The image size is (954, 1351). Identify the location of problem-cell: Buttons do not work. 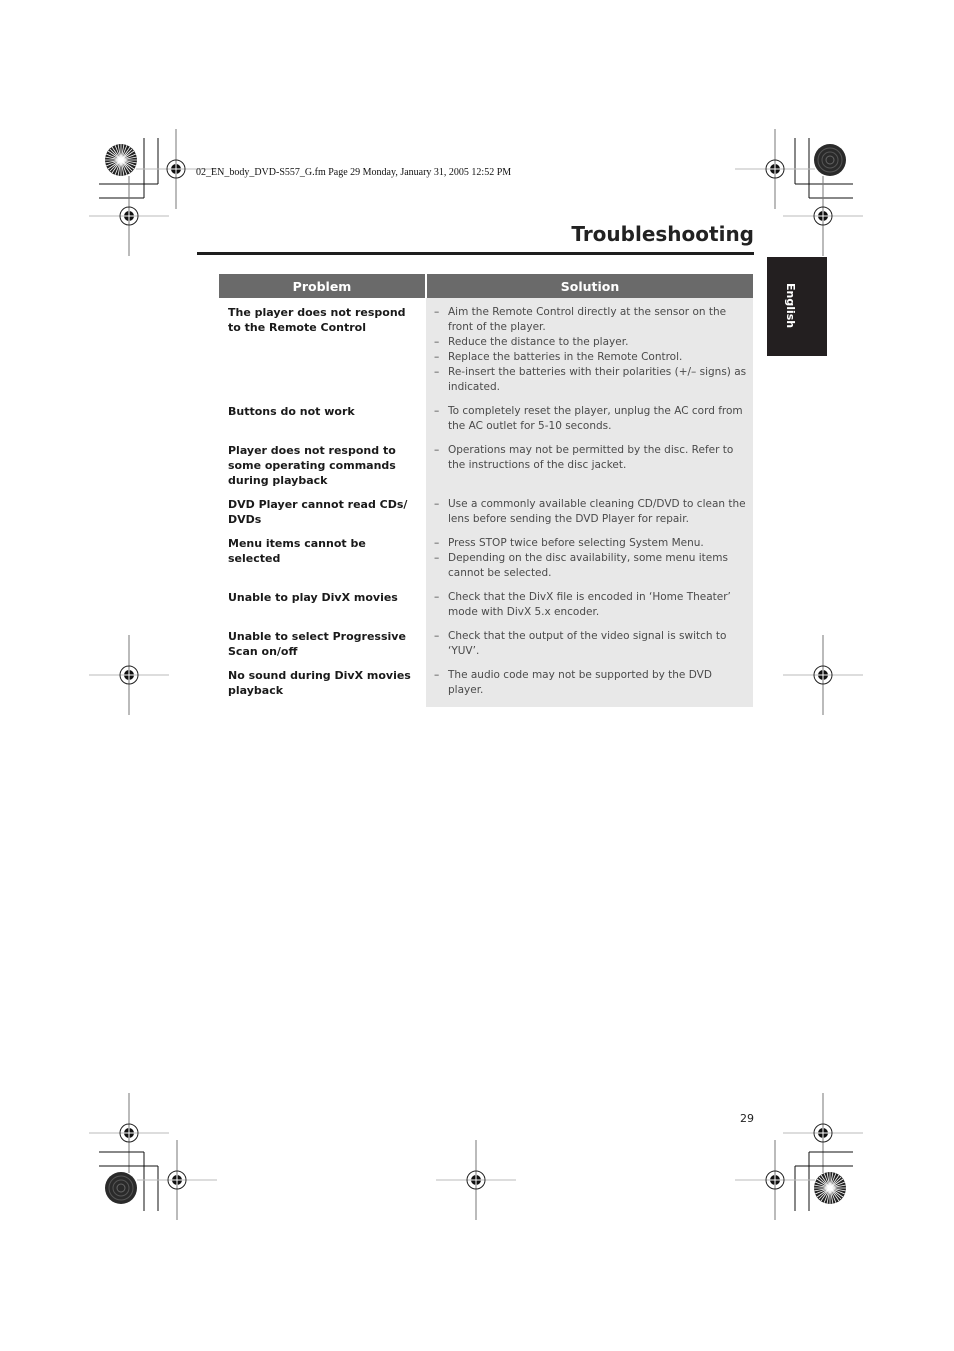
(291, 411).